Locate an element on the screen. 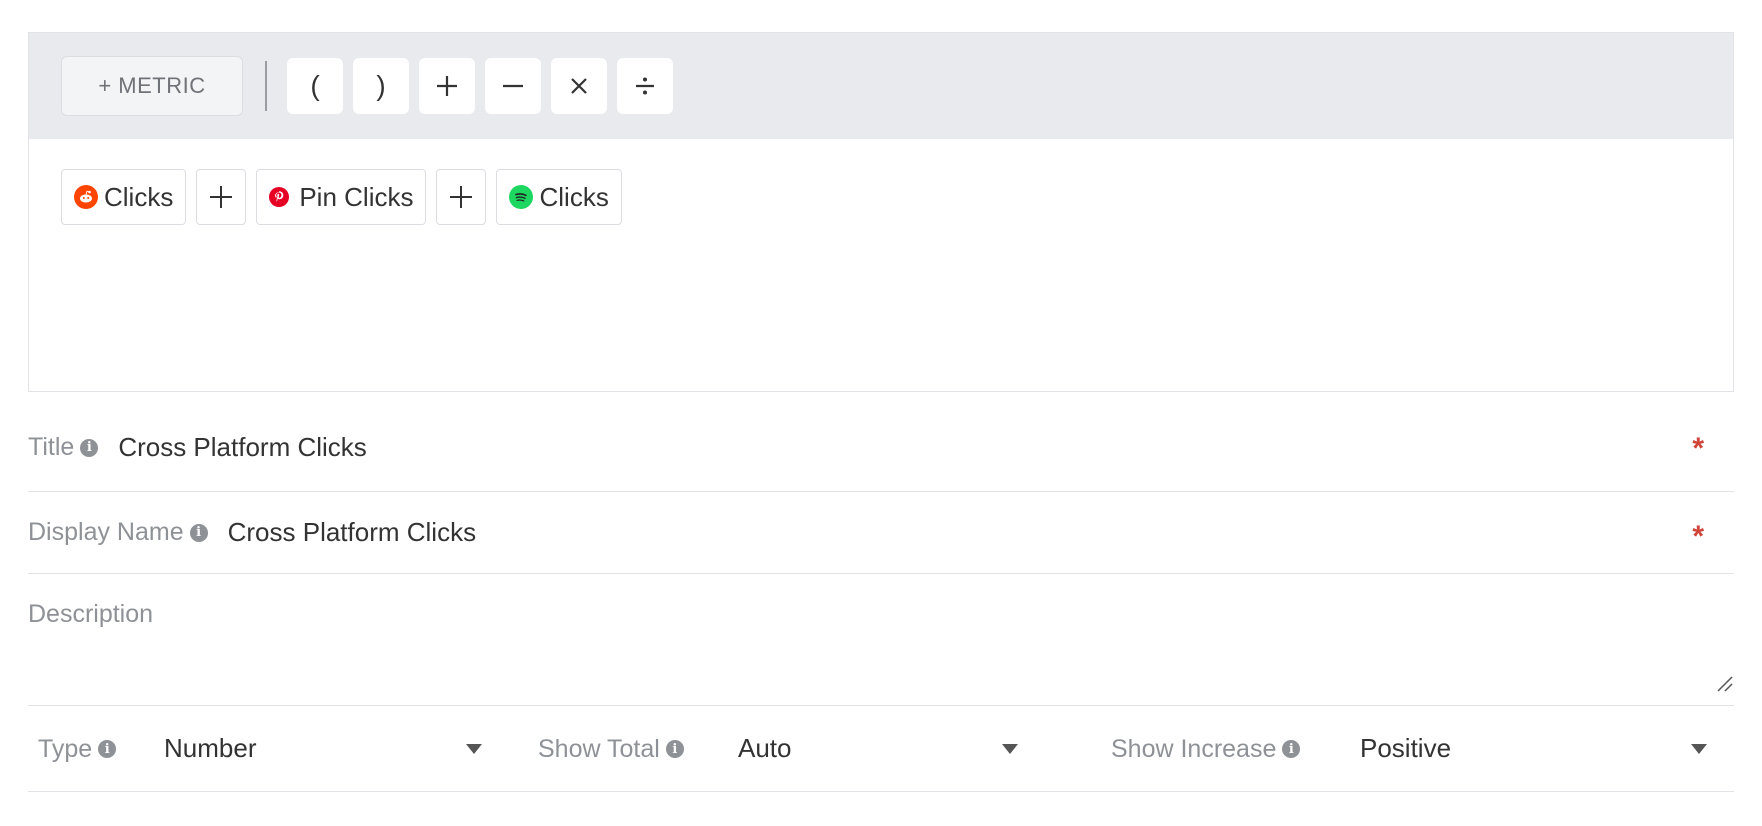 This screenshot has height=826, width=1762. display-name-label: Display Name i is located at coordinates (118, 532).